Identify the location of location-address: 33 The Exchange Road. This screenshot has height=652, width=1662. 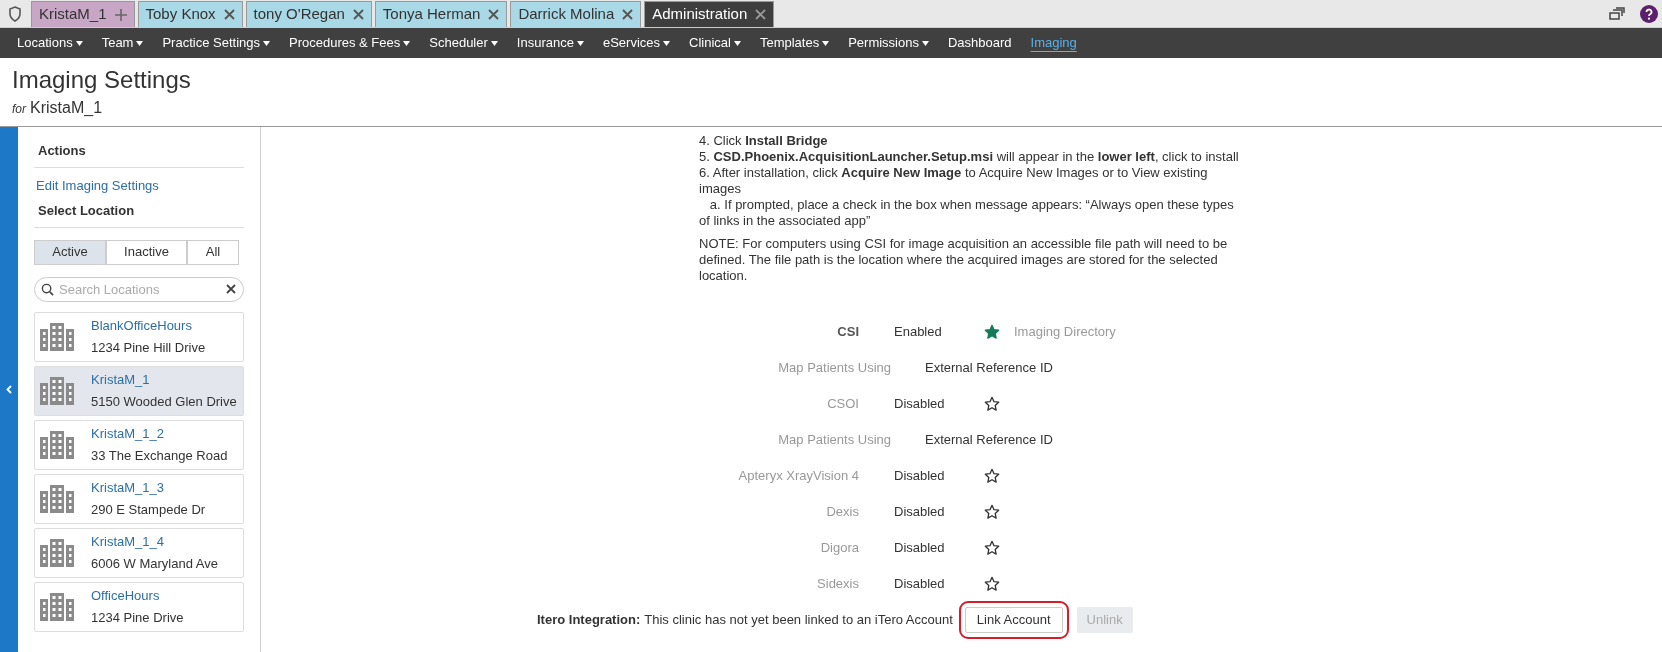
(159, 456).